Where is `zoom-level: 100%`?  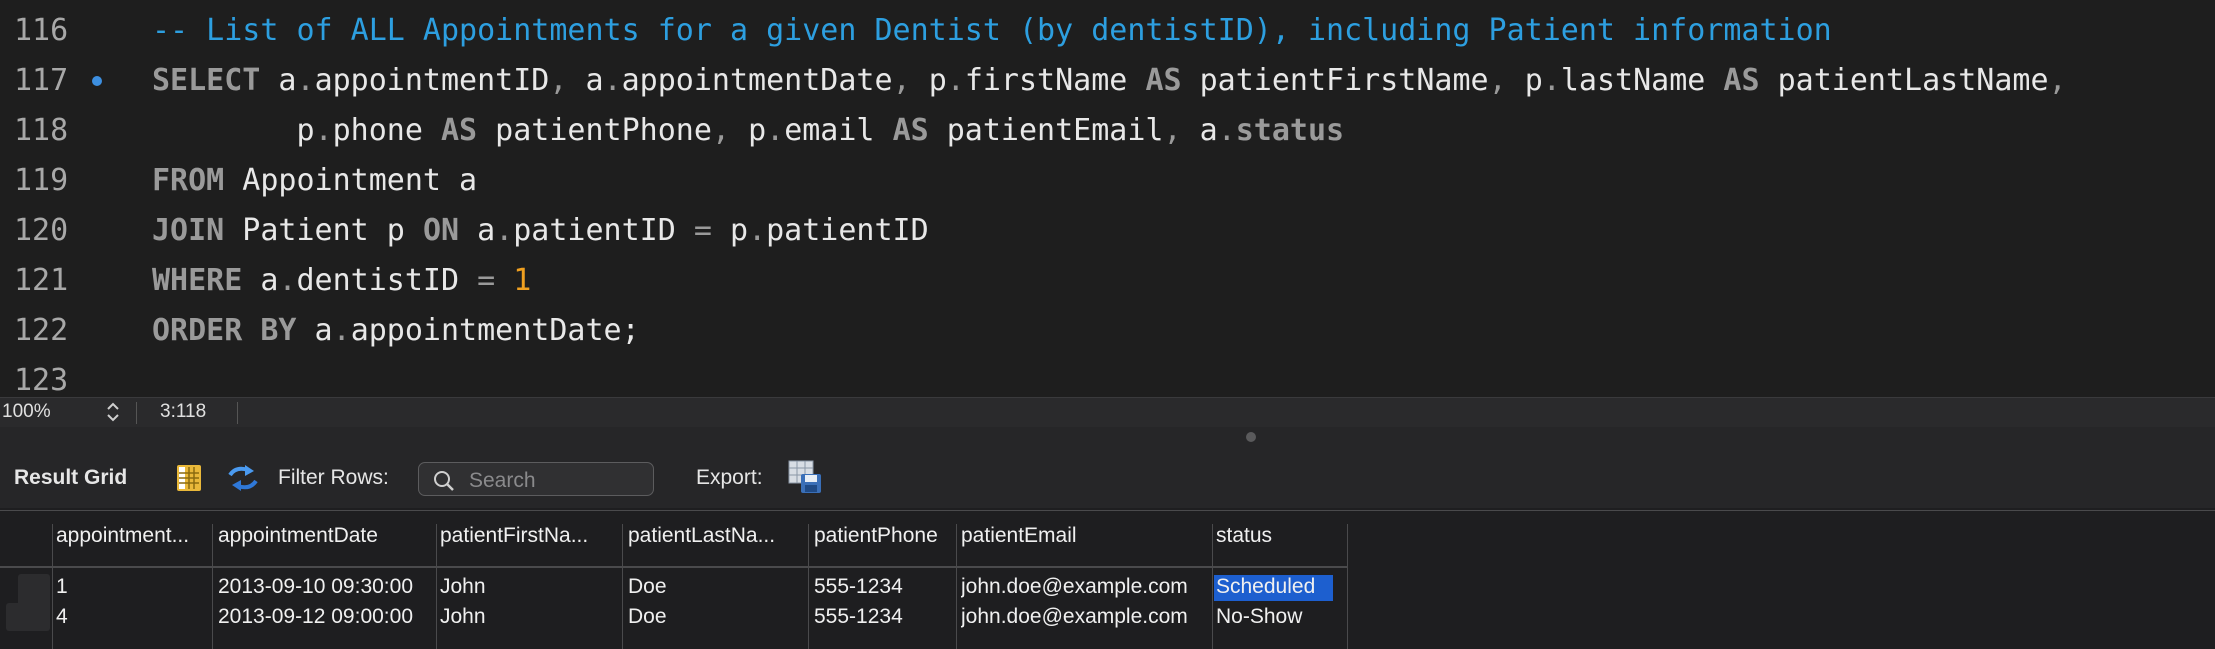
zoom-level: 100% is located at coordinates (26, 412).